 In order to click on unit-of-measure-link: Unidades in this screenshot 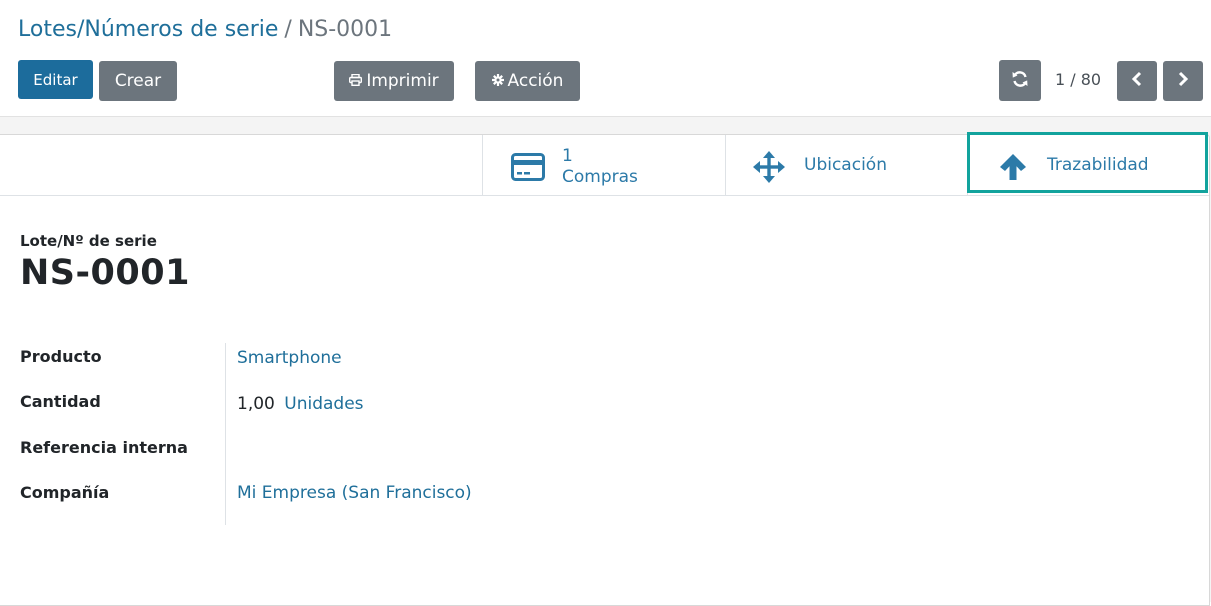, I will do `click(323, 404)`.